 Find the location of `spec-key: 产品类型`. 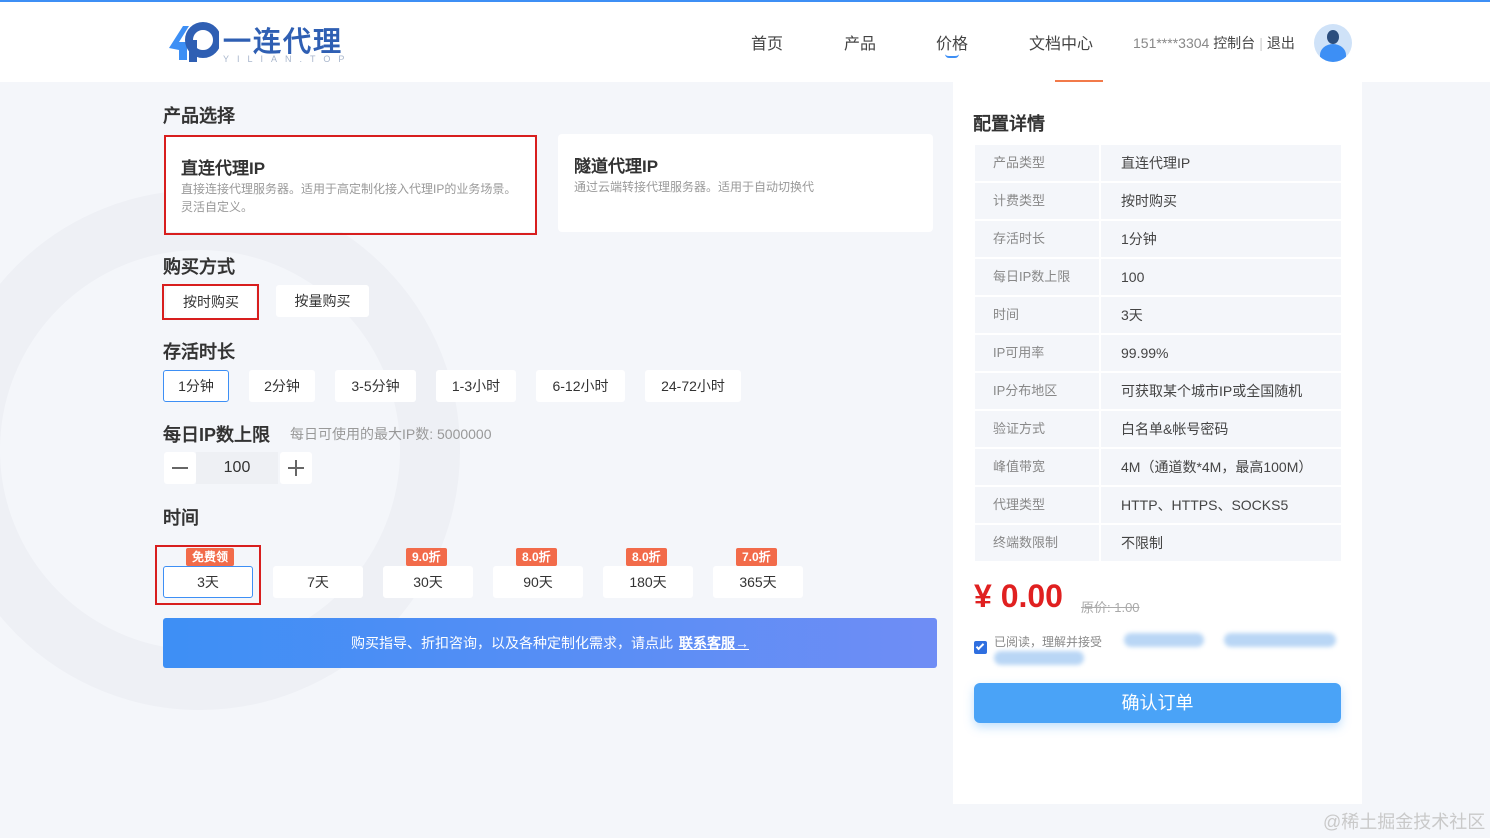

spec-key: 产品类型 is located at coordinates (1037, 163).